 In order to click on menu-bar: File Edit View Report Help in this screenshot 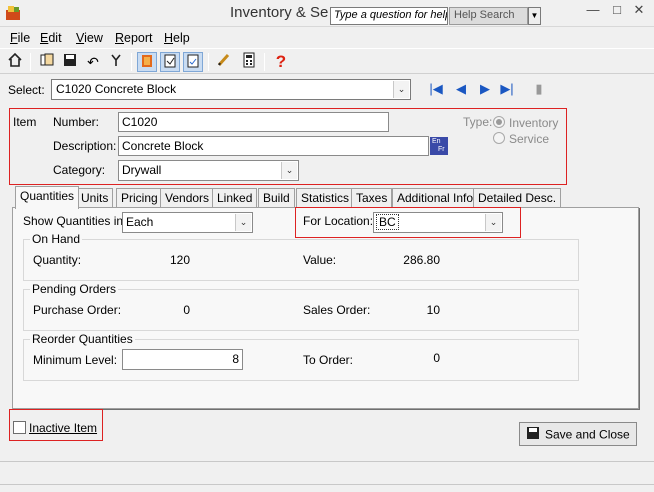, I will do `click(327, 38)`.